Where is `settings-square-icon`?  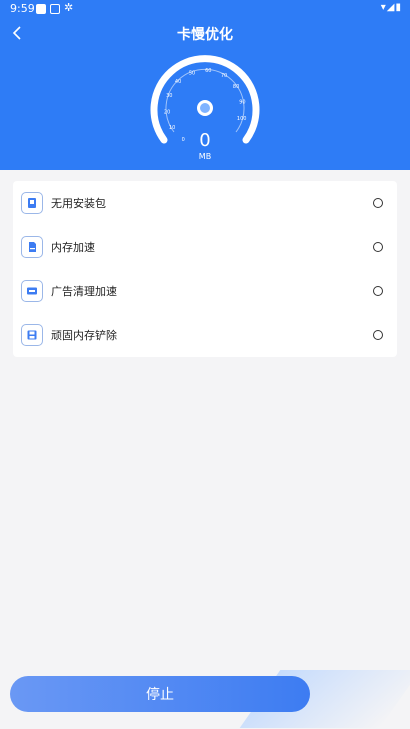
settings-square-icon is located at coordinates (55, 9).